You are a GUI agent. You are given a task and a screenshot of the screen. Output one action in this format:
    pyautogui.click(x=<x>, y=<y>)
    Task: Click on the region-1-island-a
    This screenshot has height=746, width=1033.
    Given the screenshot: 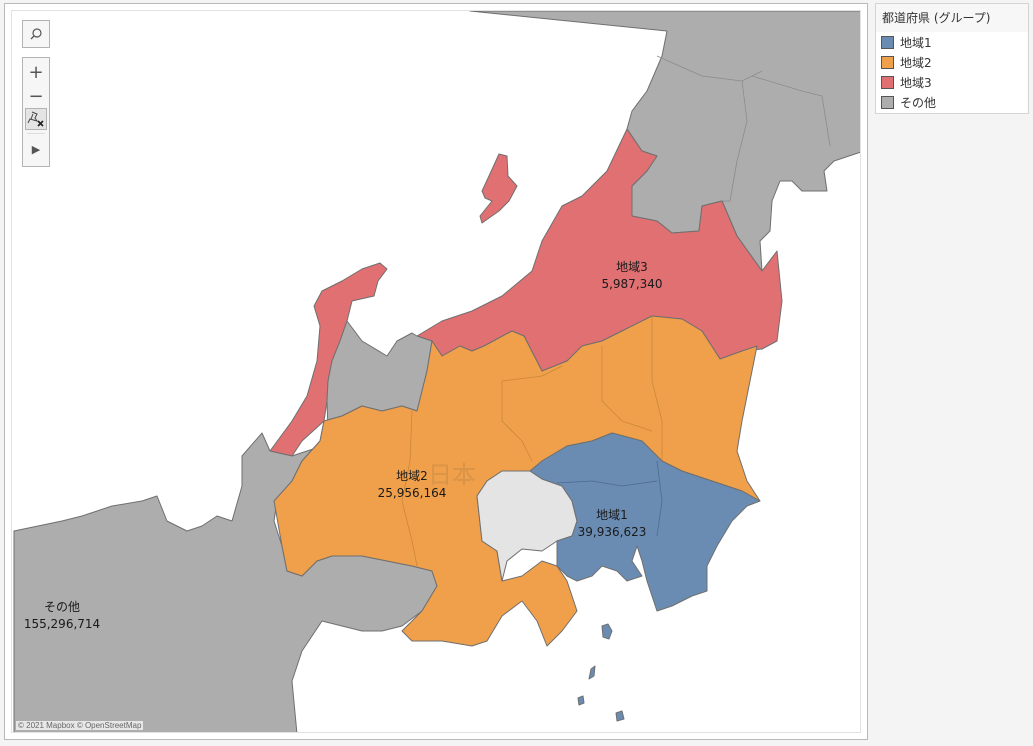 What is the action you would take?
    pyautogui.click(x=592, y=672)
    